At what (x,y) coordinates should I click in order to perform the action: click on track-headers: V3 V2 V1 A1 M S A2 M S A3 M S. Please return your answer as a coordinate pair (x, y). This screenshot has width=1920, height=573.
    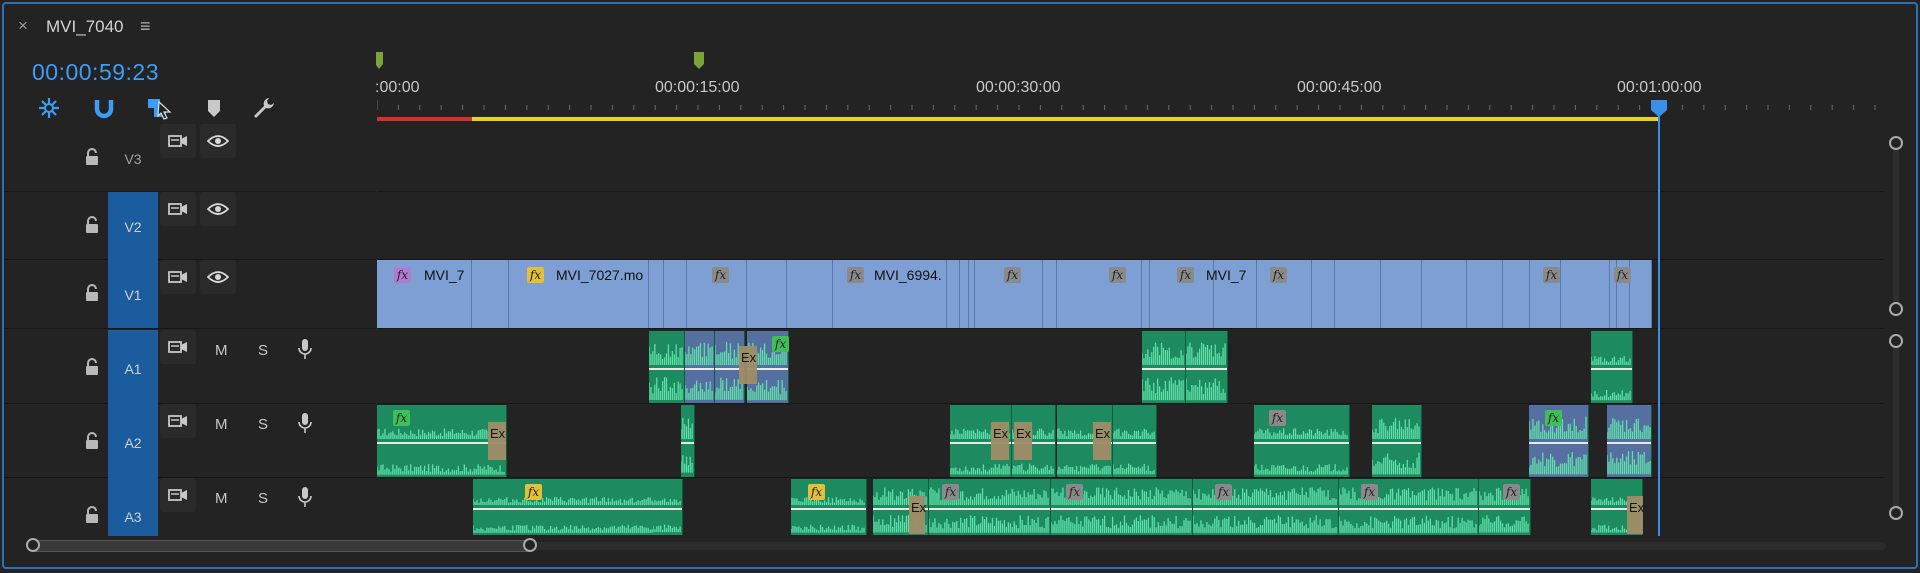
    Looking at the image, I should click on (190, 330).